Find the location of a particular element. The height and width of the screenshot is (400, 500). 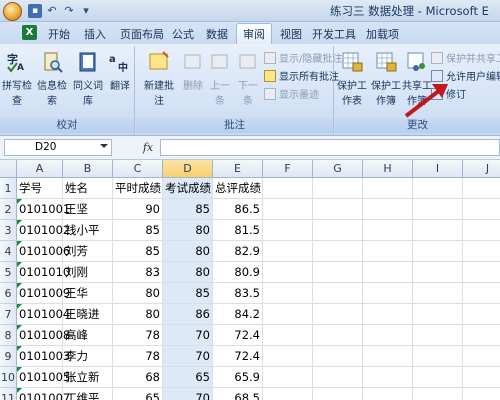

cell-h8 is located at coordinates (388, 335).